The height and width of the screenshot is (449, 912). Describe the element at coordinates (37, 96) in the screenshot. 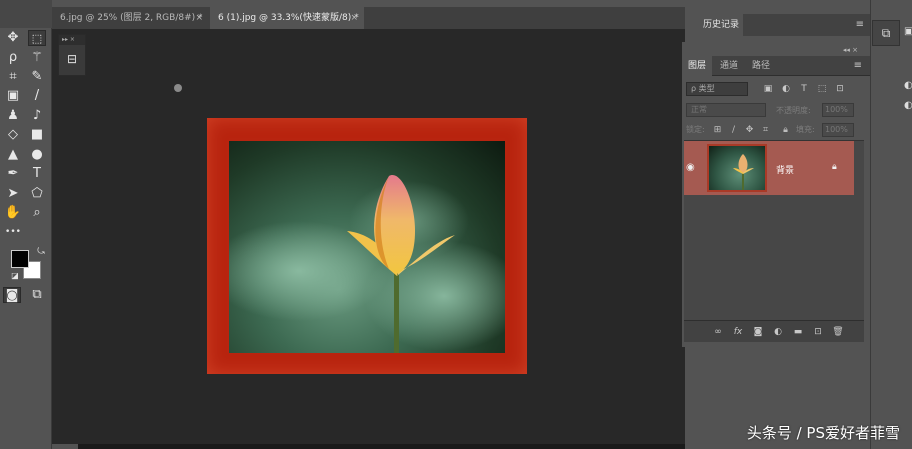

I see `brush-icon: /` at that location.